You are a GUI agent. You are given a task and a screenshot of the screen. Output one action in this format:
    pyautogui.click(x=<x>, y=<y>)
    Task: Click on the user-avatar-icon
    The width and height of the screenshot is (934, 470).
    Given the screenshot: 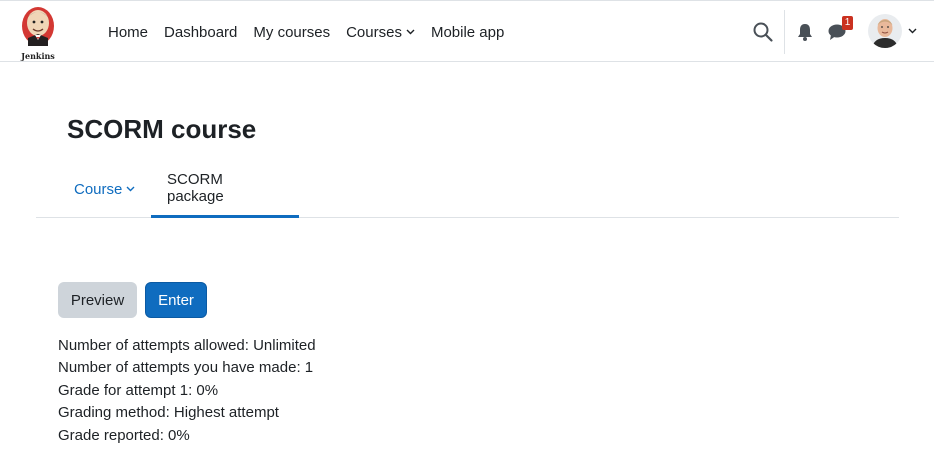 What is the action you would take?
    pyautogui.click(x=885, y=31)
    